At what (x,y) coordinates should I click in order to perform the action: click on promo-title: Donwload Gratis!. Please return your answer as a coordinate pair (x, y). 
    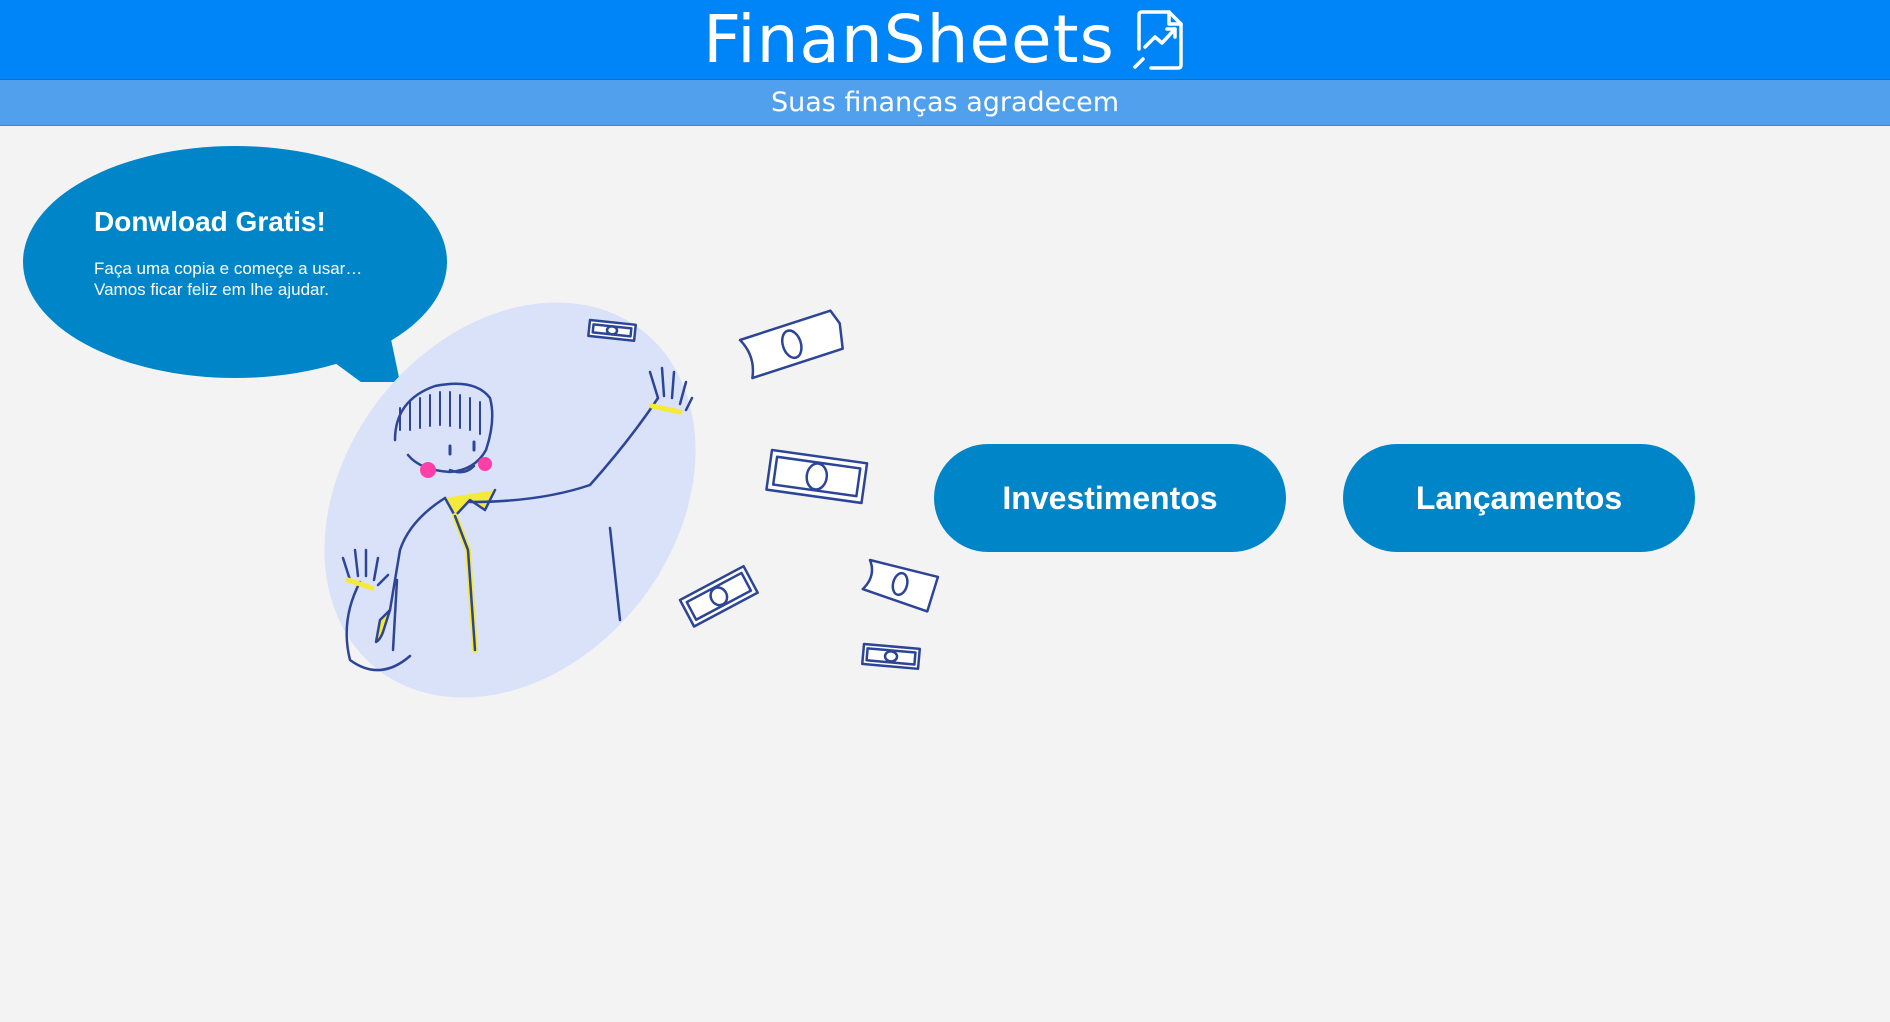
    Looking at the image, I should click on (210, 221).